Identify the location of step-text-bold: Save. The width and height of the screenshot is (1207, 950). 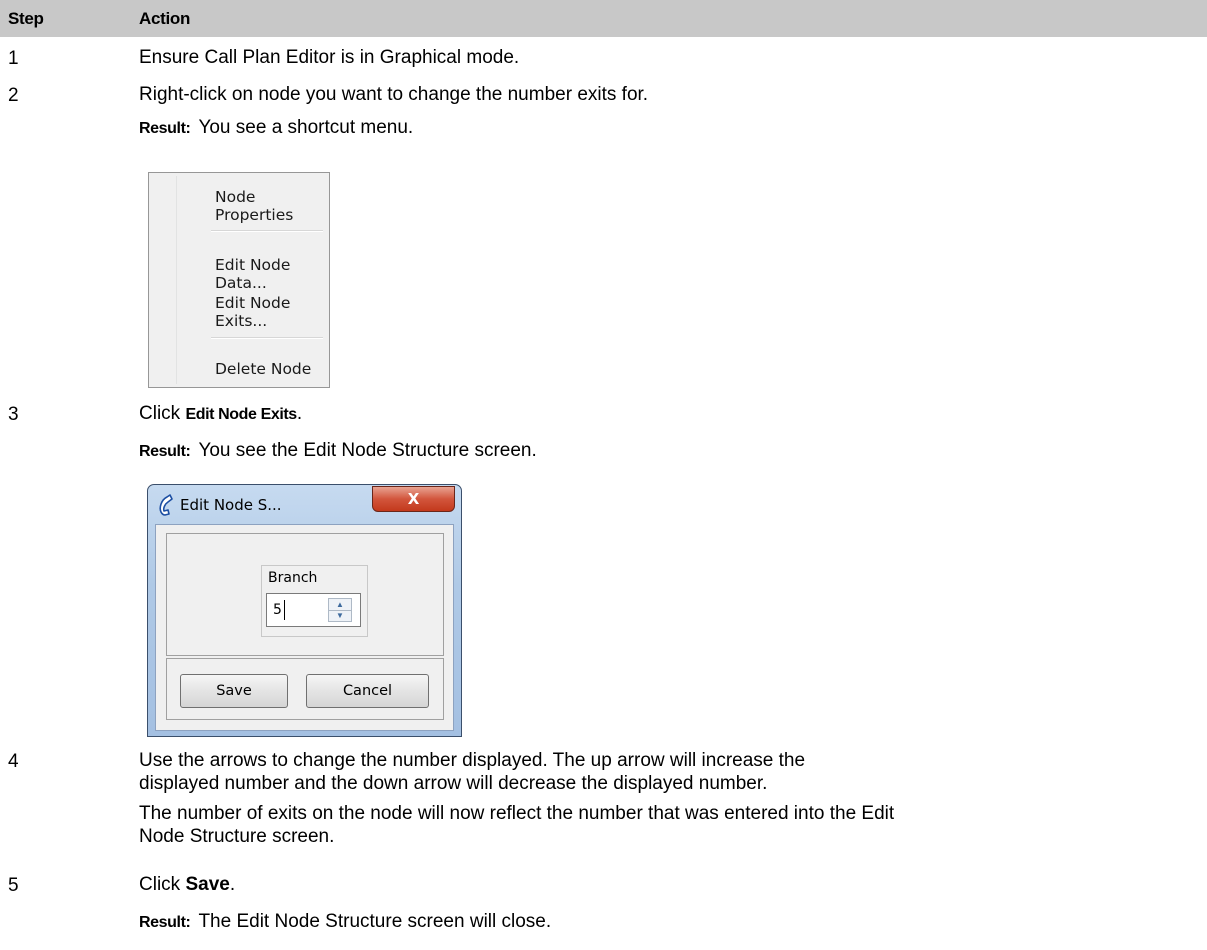
(207, 884).